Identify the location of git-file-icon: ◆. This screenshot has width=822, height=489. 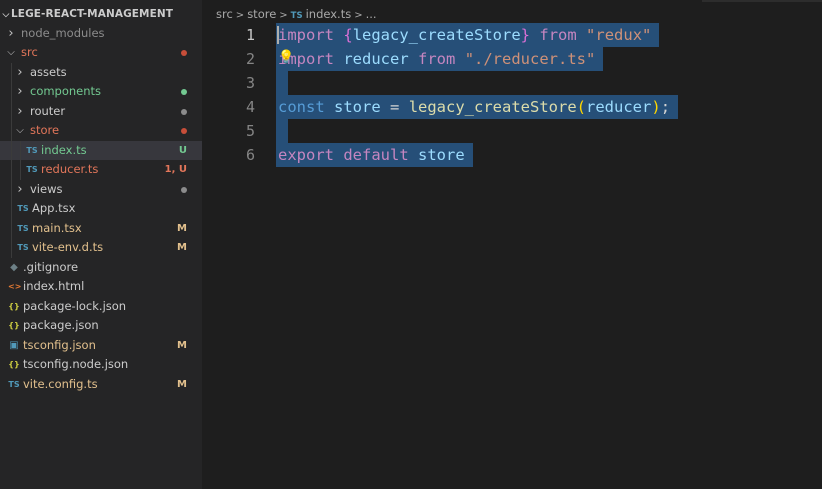
(14, 267).